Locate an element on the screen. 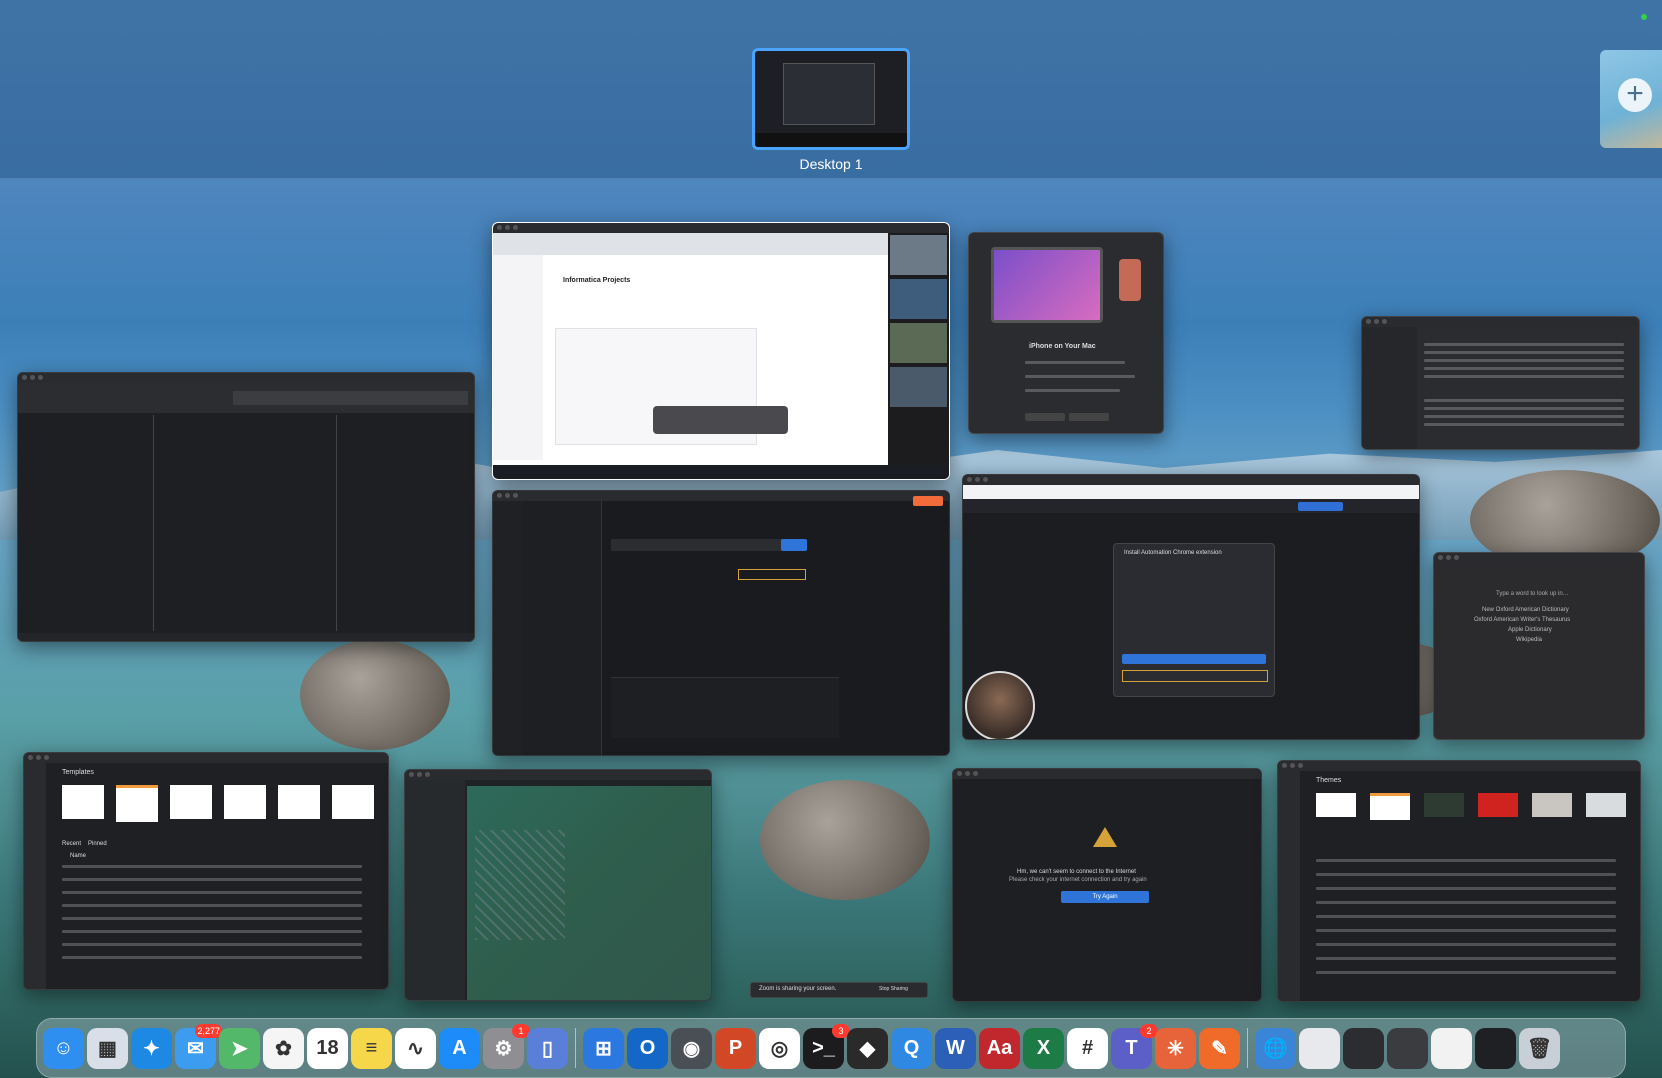 The image size is (1662, 1078). windows-app-icon: ⊞ is located at coordinates (603, 1048).